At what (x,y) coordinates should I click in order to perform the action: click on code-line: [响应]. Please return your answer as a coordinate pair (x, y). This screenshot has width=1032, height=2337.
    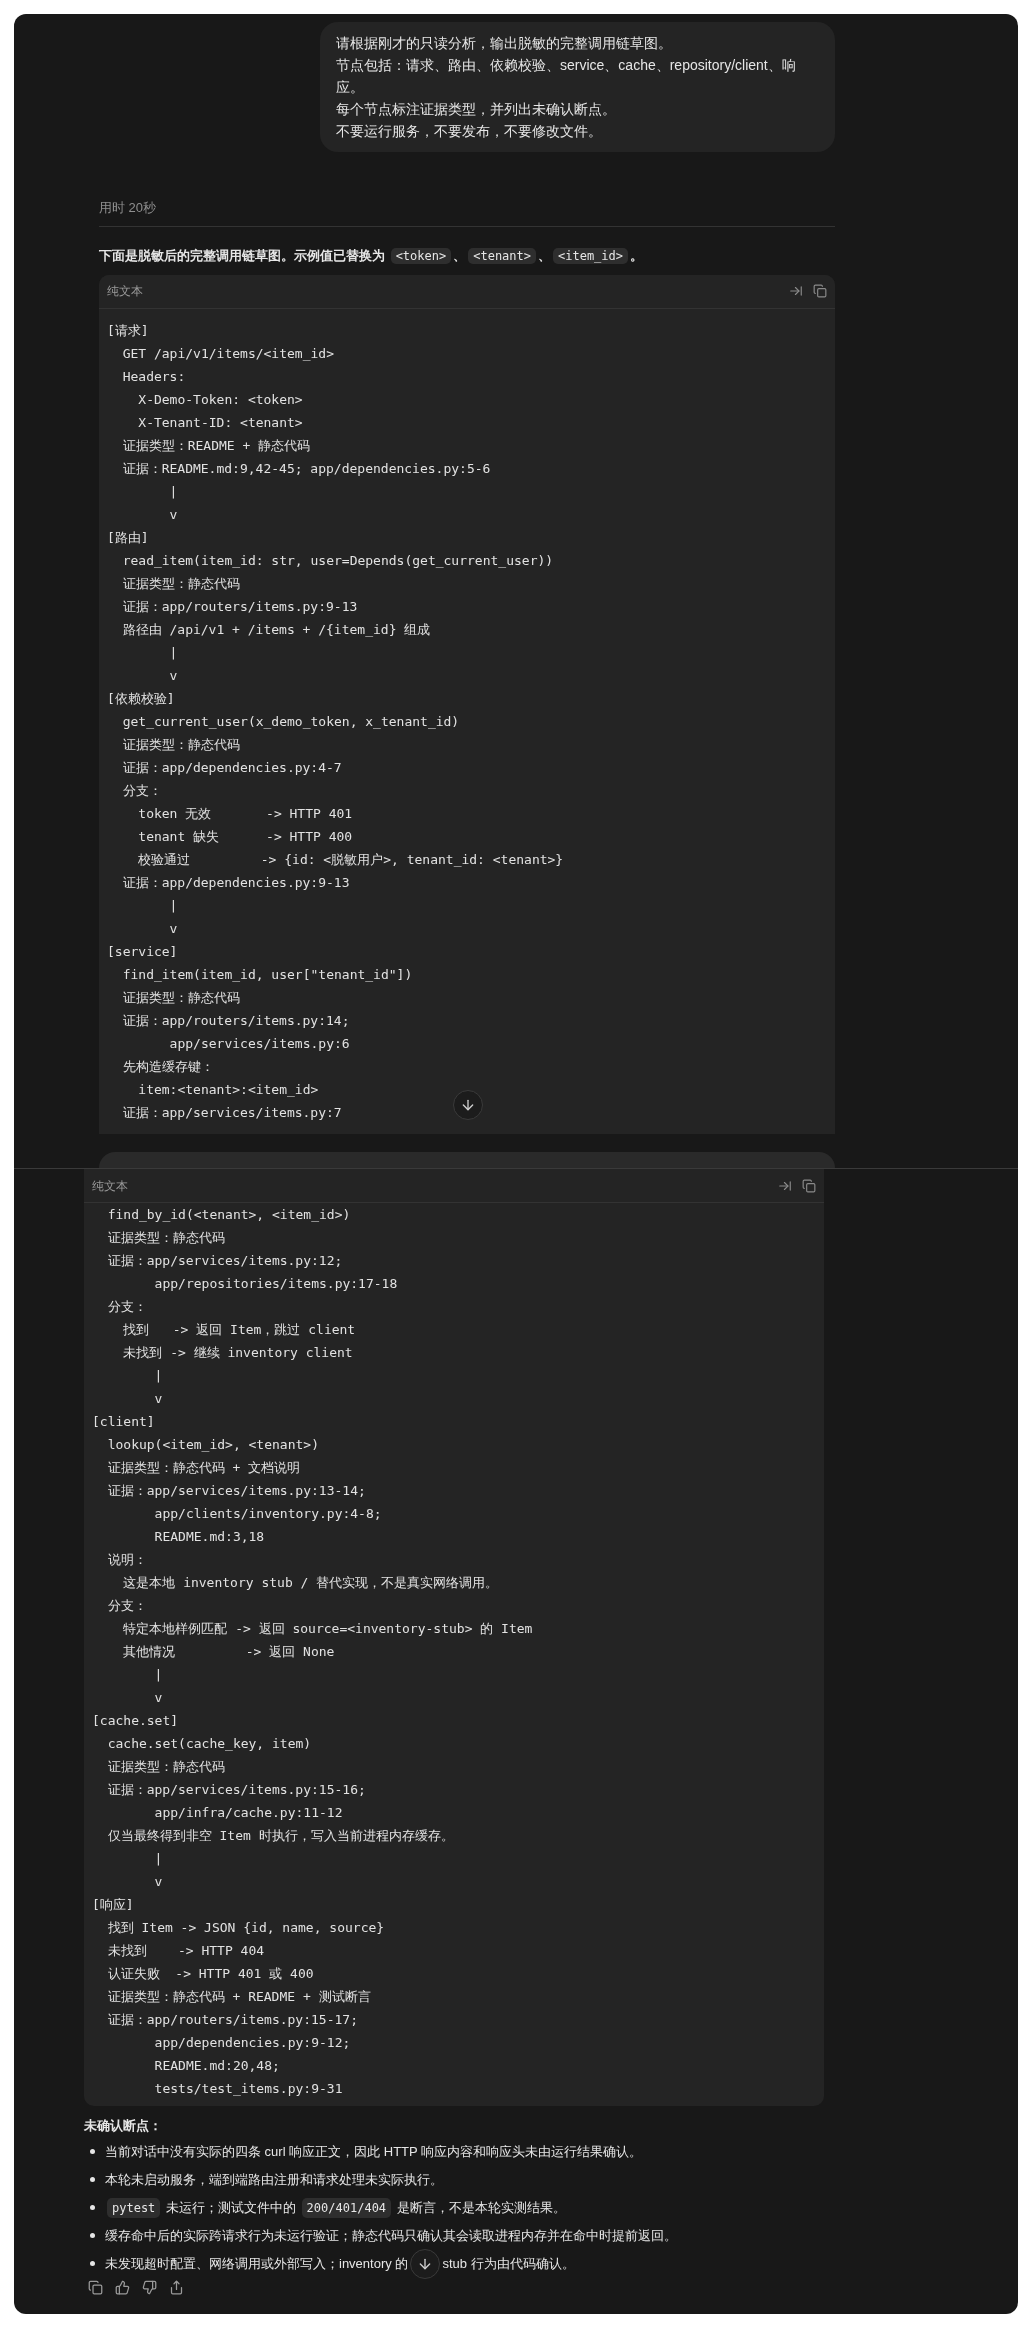
    Looking at the image, I should click on (113, 1905).